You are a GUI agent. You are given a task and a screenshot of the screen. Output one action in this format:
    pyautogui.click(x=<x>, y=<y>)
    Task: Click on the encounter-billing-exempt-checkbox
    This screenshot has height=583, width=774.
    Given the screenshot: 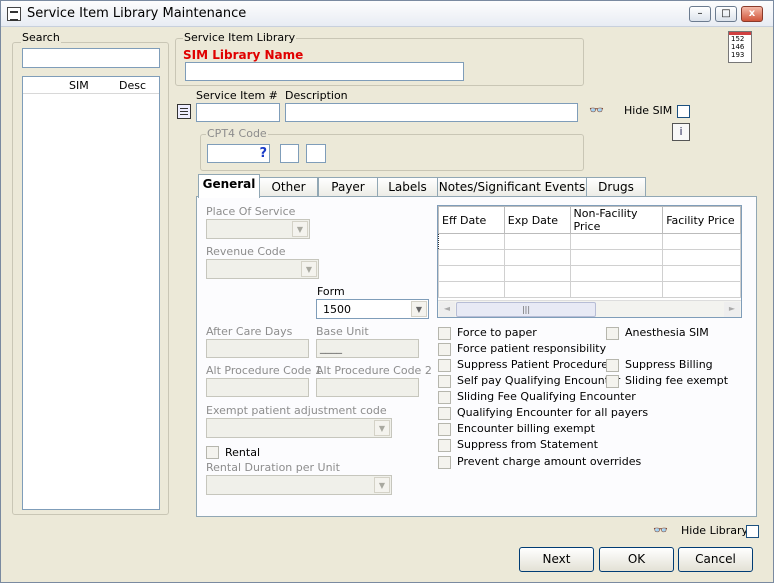 What is the action you would take?
    pyautogui.click(x=444, y=429)
    